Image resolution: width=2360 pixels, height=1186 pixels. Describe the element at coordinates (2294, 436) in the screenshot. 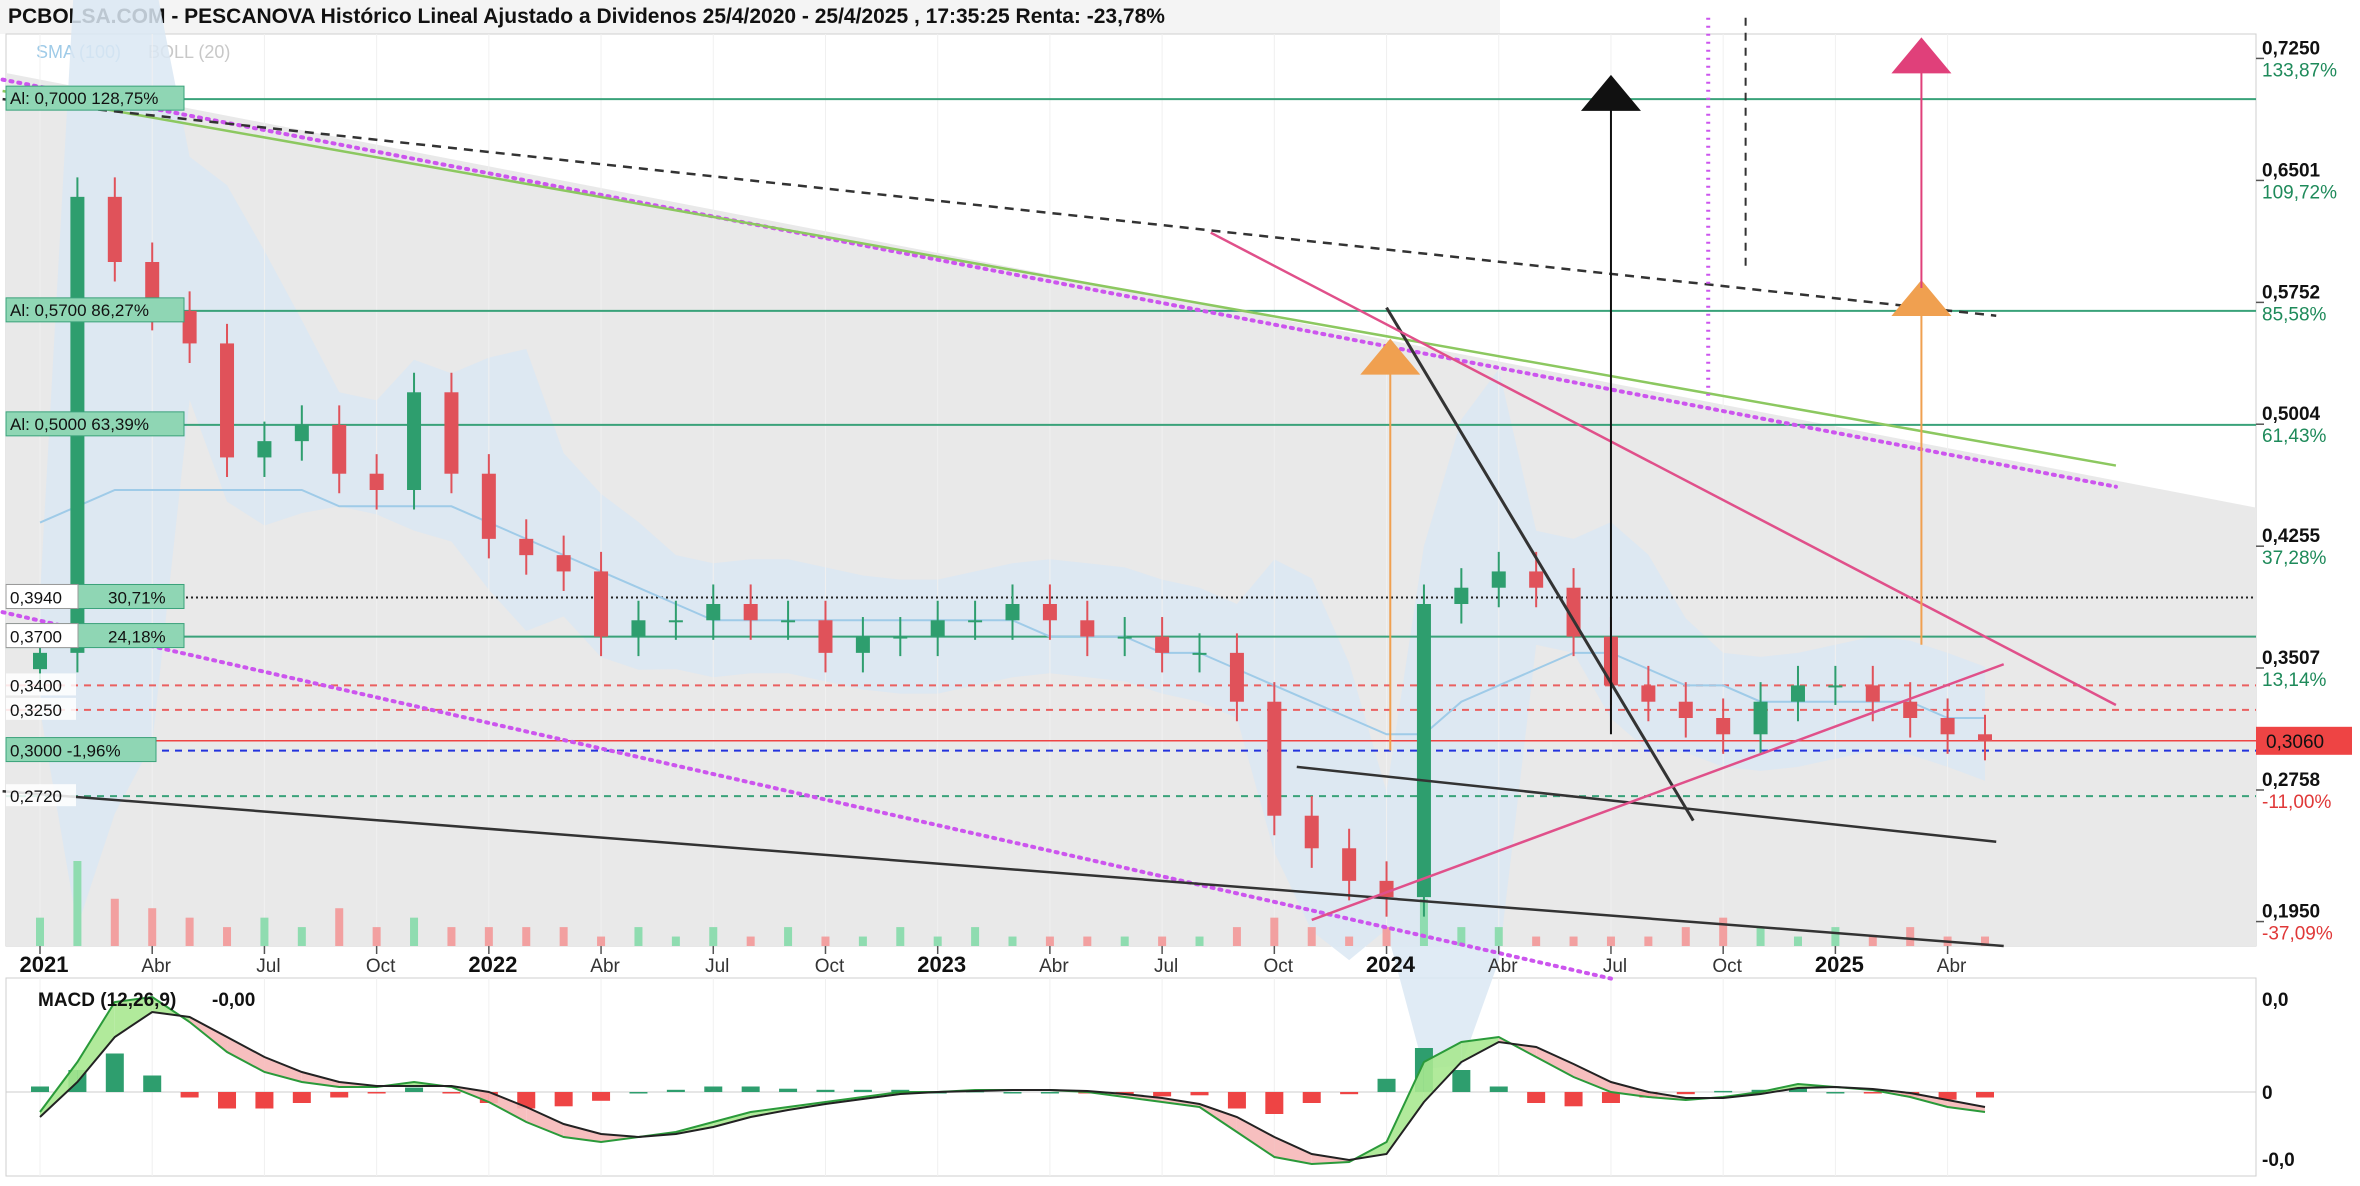

I see `percent-axis-label: 61,43%` at that location.